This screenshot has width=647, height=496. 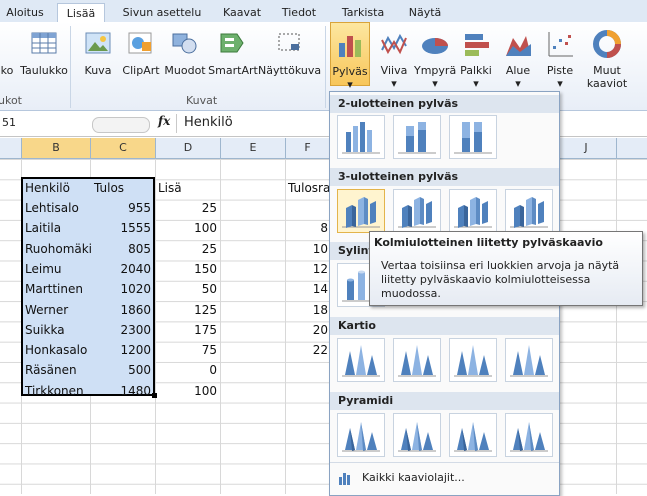 What do you see at coordinates (253, 148) in the screenshot?
I see `column-header-e: E` at bounding box center [253, 148].